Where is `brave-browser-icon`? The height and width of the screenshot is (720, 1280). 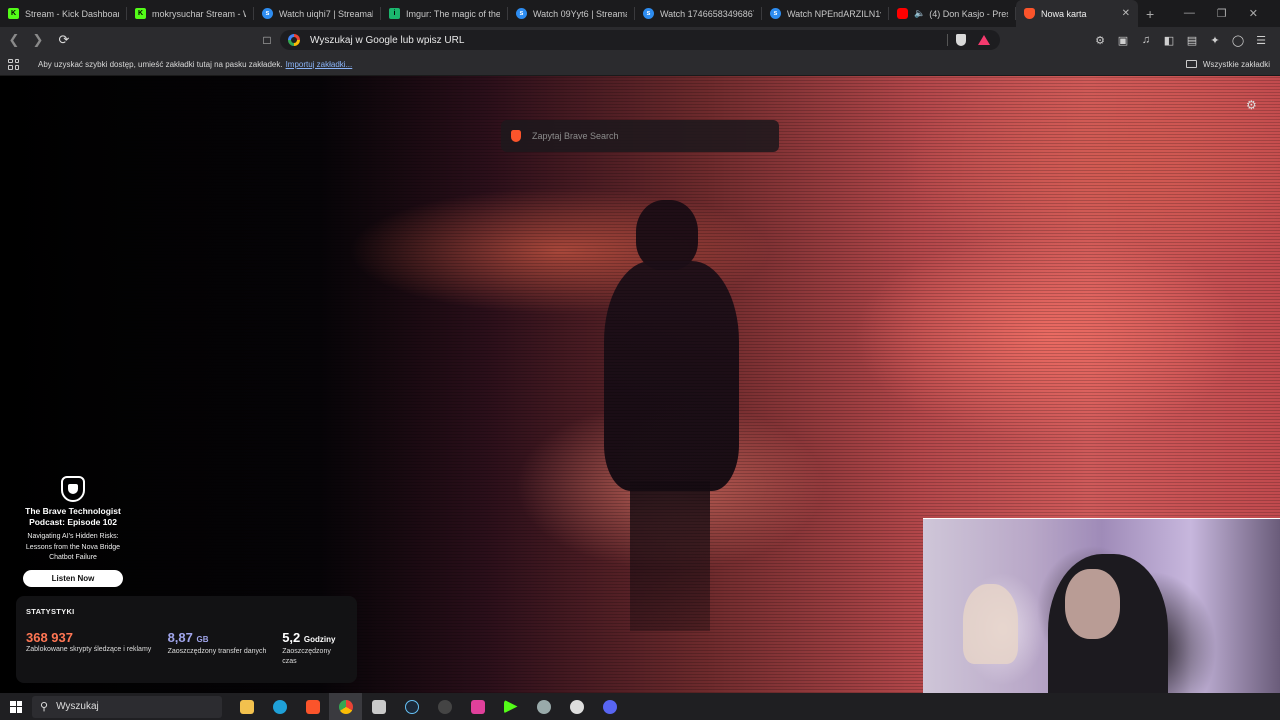
brave-browser-icon is located at coordinates (312, 706).